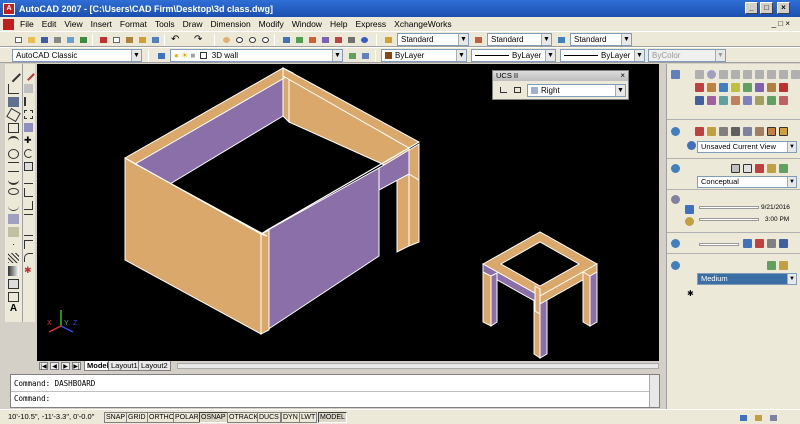 The width and height of the screenshot is (800, 424). I want to click on redo-icon: ↷, so click(199, 39).